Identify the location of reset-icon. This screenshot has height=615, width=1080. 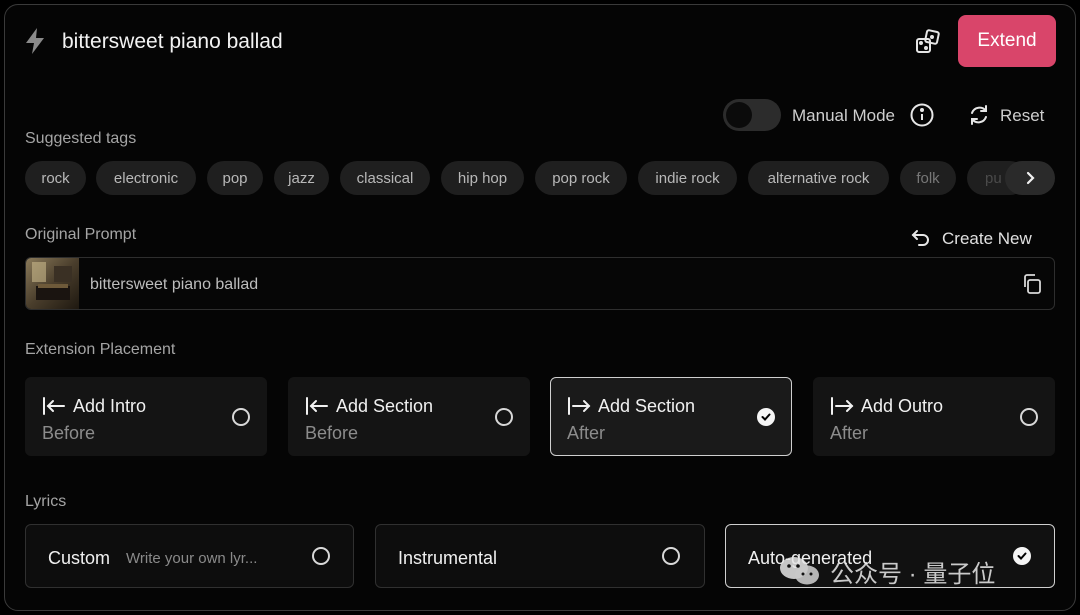
(979, 115).